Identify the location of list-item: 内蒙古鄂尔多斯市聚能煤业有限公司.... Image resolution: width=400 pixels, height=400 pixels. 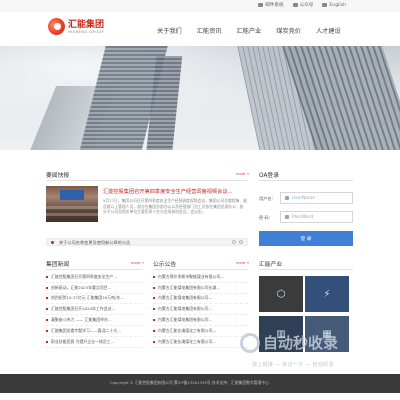
(200, 277).